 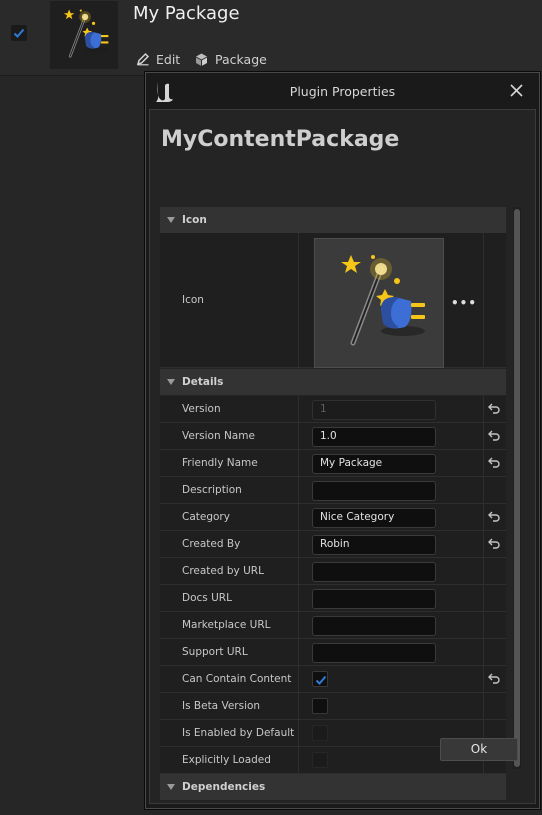 I want to click on property-row-version: Version 1, so click(x=333, y=409).